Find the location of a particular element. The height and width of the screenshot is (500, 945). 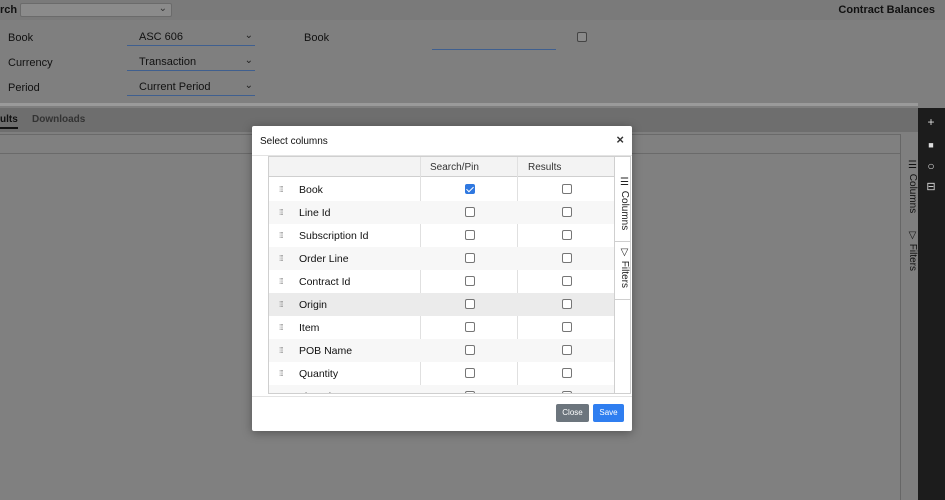

columns-grid-header: Search/Pin Results is located at coordinates (441, 167).